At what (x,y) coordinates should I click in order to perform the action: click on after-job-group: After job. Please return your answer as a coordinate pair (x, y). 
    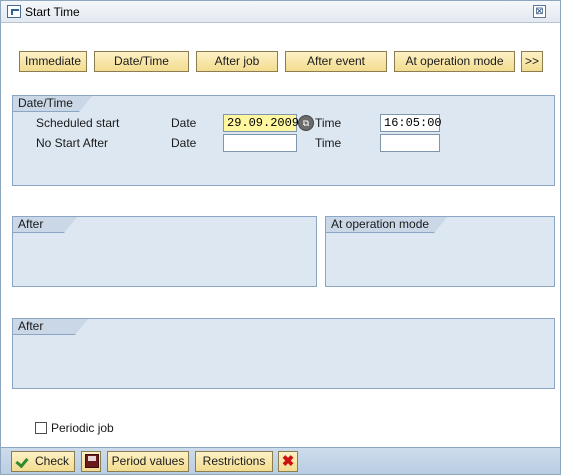
    Looking at the image, I should click on (164, 251).